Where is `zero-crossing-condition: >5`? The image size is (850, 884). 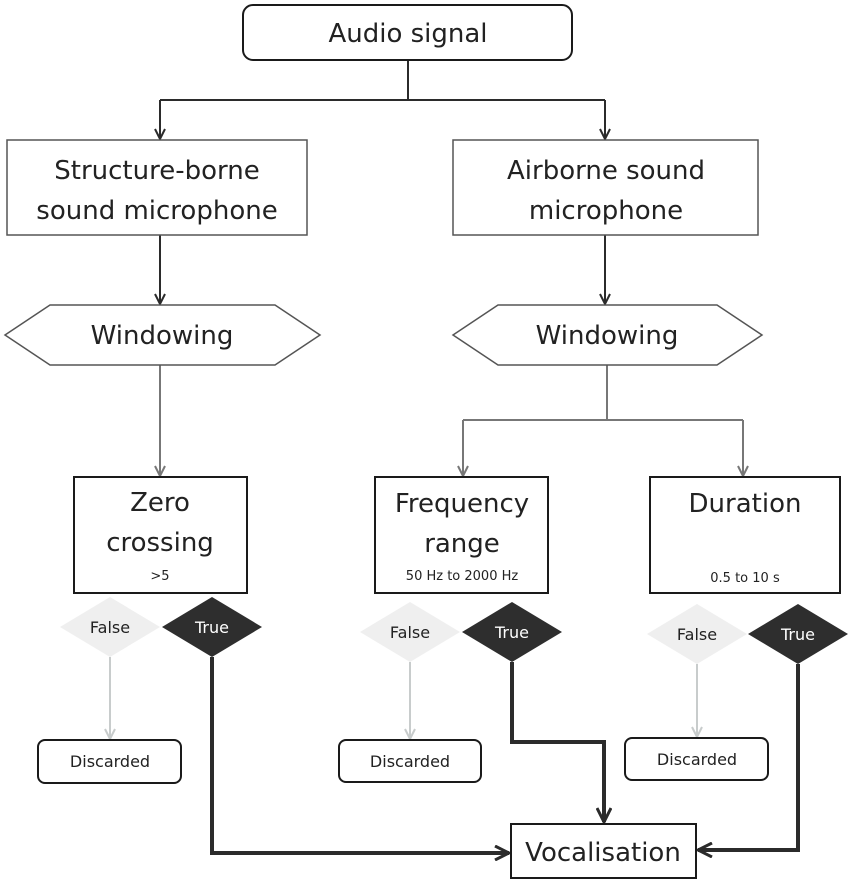
zero-crossing-condition: >5 is located at coordinates (159, 576).